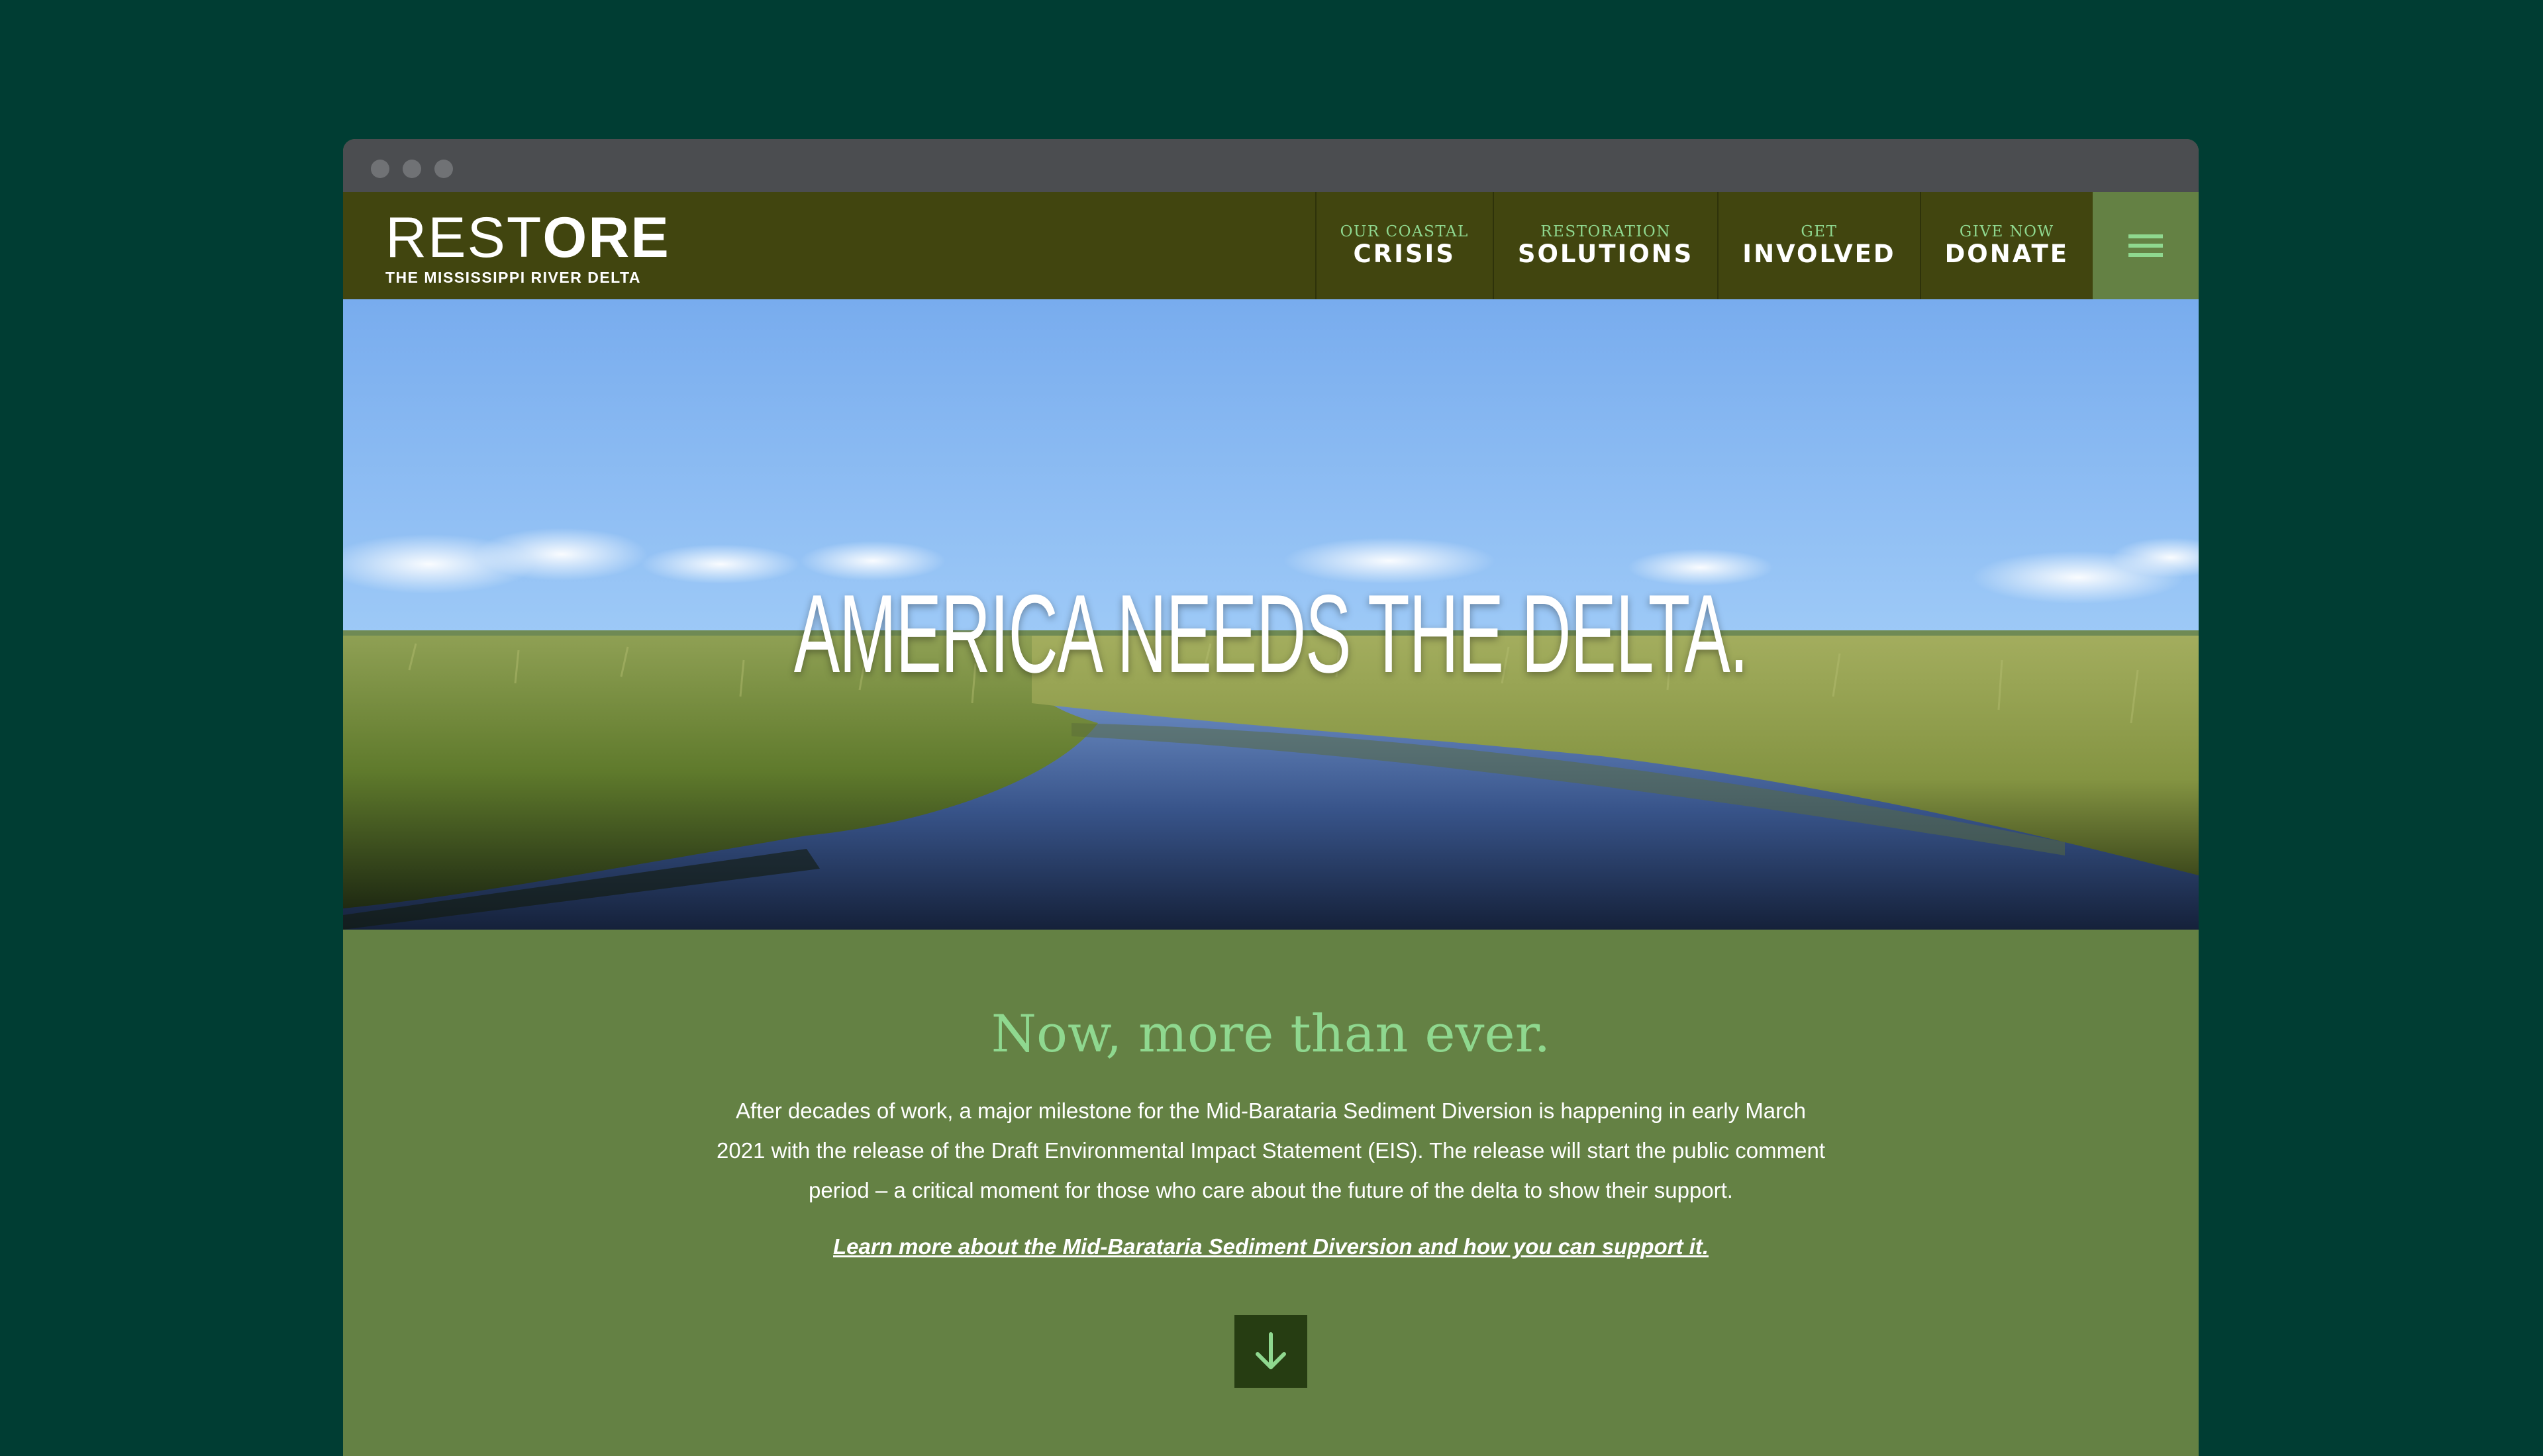 This screenshot has height=1456, width=2543. I want to click on logo-tagline: THE MISSISSIPPI RIVER DELTA, so click(513, 277).